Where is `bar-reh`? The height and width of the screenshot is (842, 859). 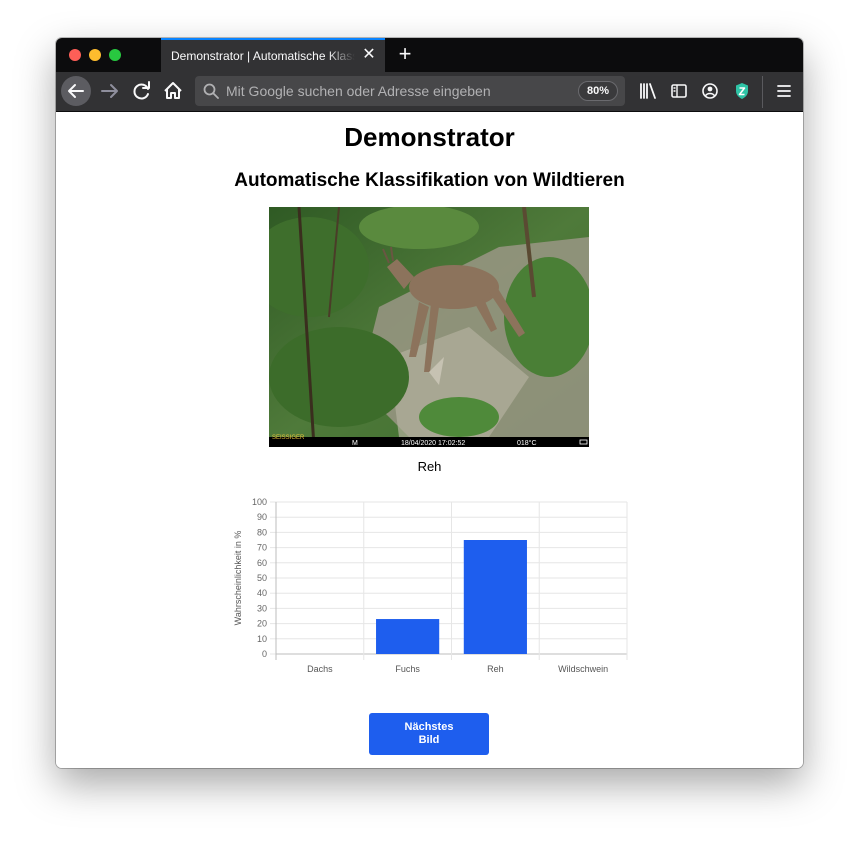 bar-reh is located at coordinates (495, 597).